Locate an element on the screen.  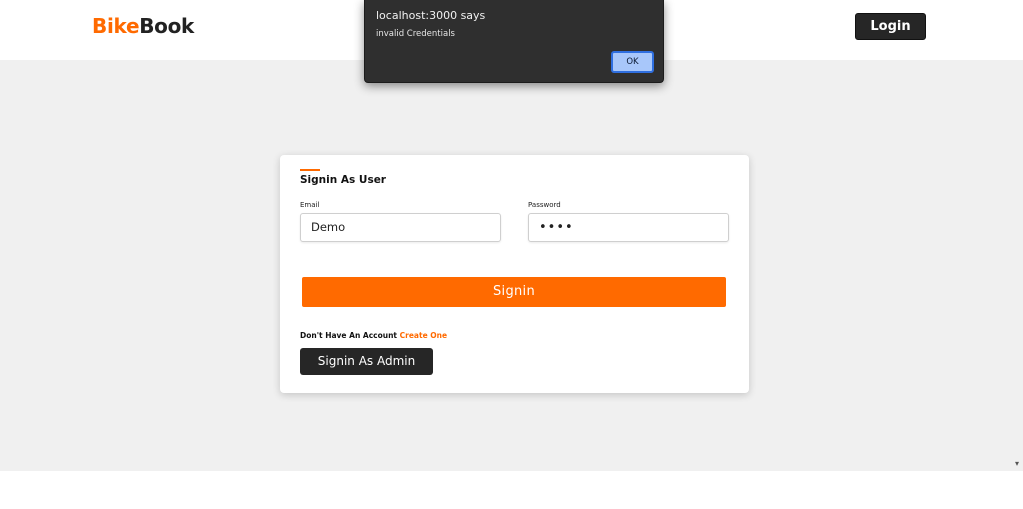
alert-message: invalid Credentials is located at coordinates (415, 34).